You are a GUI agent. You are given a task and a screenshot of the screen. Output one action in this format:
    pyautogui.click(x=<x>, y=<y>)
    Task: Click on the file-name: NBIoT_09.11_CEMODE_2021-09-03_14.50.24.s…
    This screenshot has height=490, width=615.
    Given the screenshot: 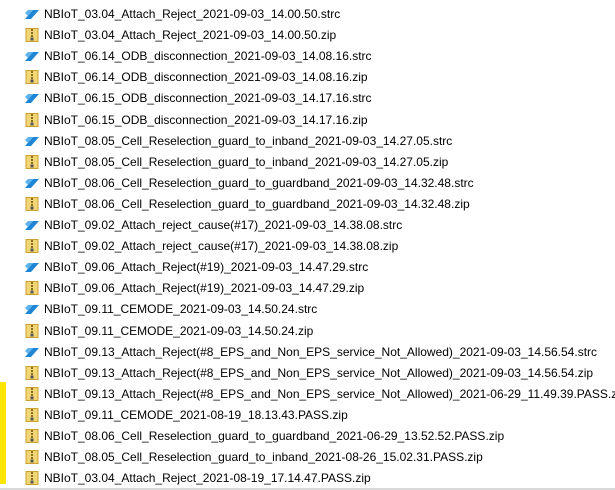 What is the action you would take?
    pyautogui.click(x=181, y=309)
    